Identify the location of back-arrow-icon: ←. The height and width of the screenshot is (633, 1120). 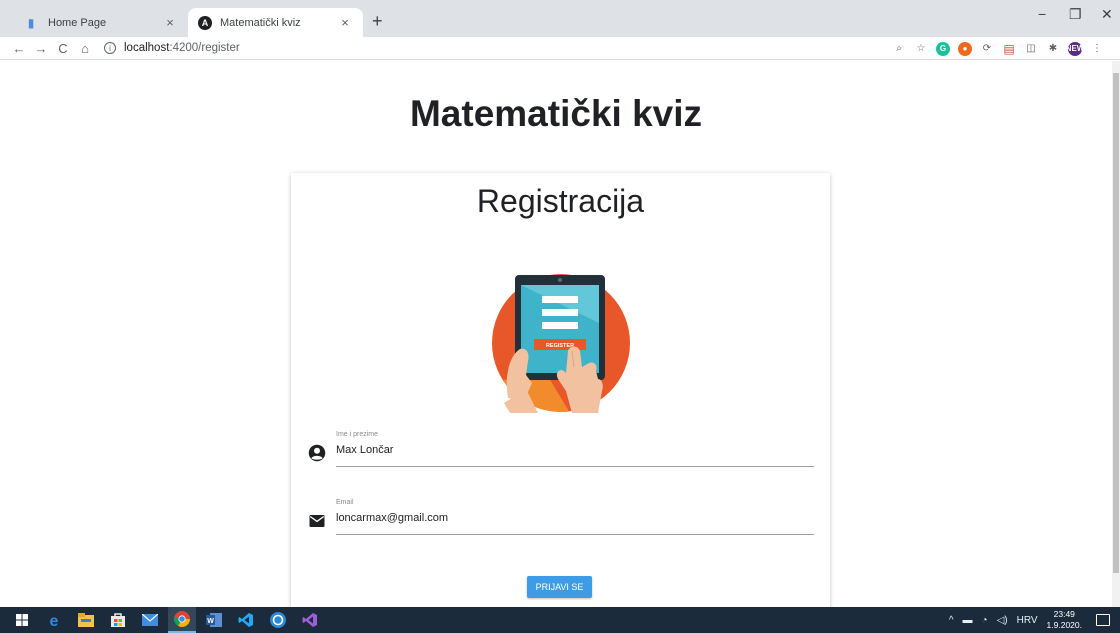
(19, 48).